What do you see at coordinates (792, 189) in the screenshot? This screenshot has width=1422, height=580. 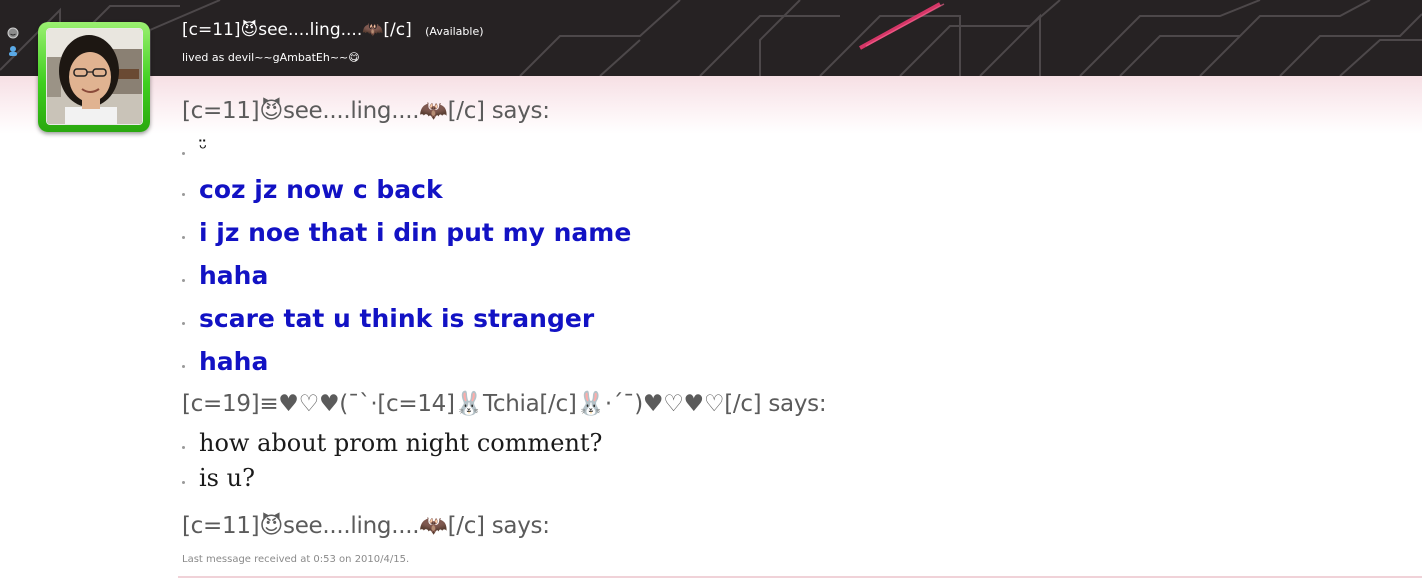 I see `message-line: coz jz now c back` at bounding box center [792, 189].